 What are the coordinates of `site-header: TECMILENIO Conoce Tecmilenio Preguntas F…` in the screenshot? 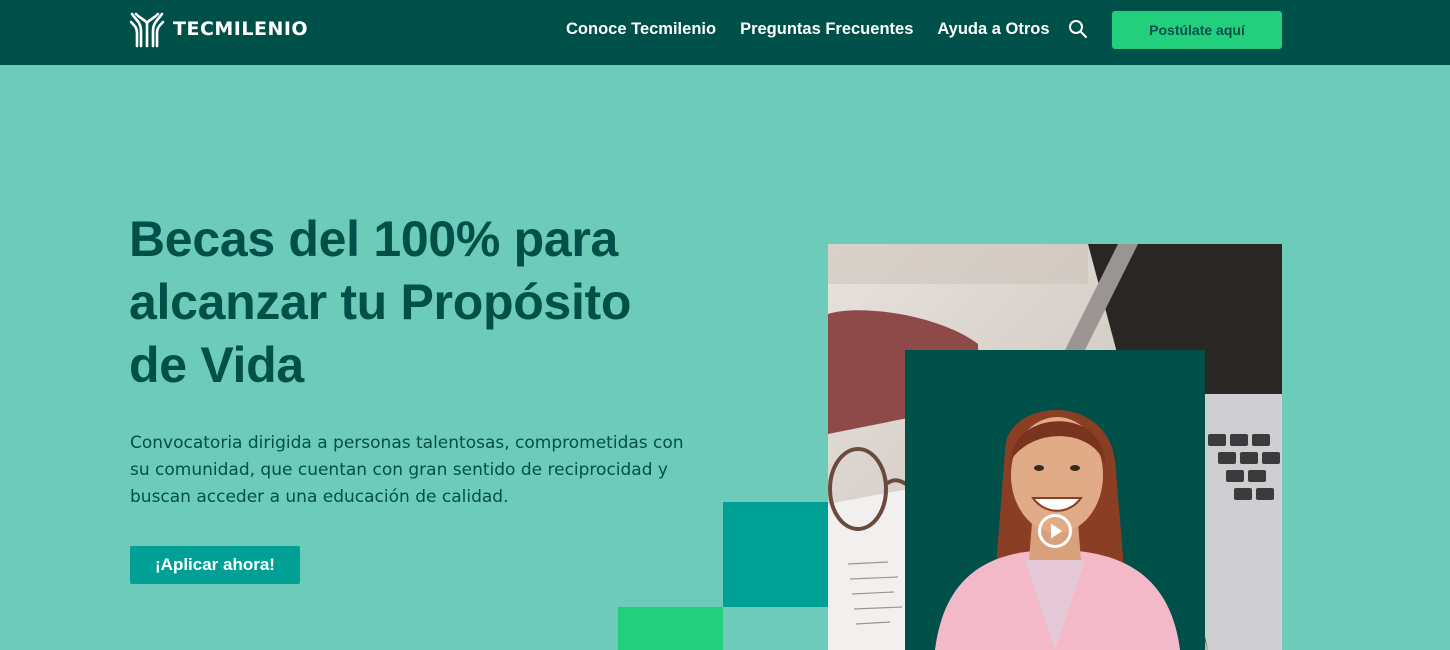 It's located at (725, 32).